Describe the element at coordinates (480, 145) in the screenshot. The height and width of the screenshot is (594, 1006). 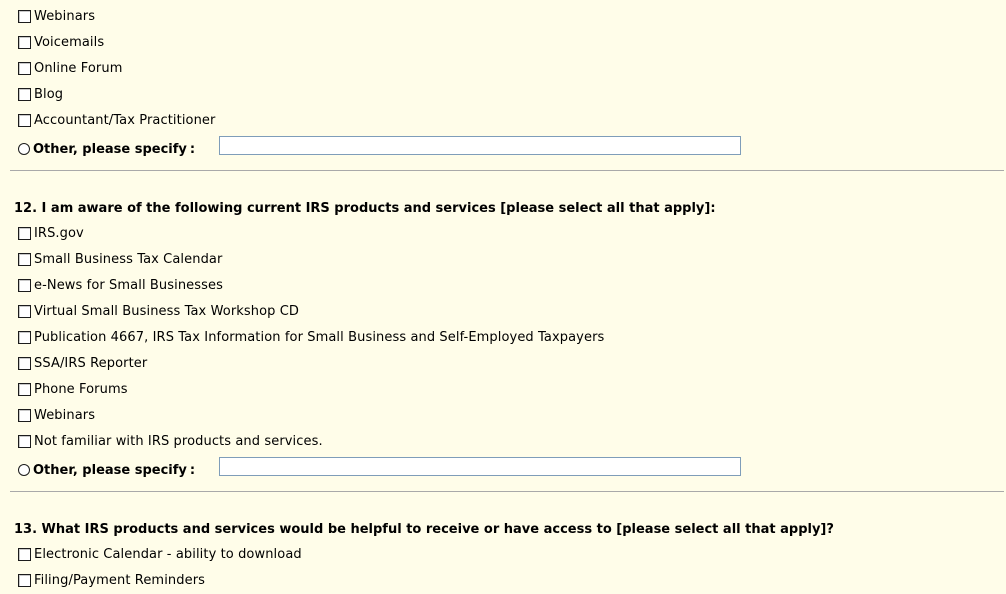
I see `other-specify-input` at that location.